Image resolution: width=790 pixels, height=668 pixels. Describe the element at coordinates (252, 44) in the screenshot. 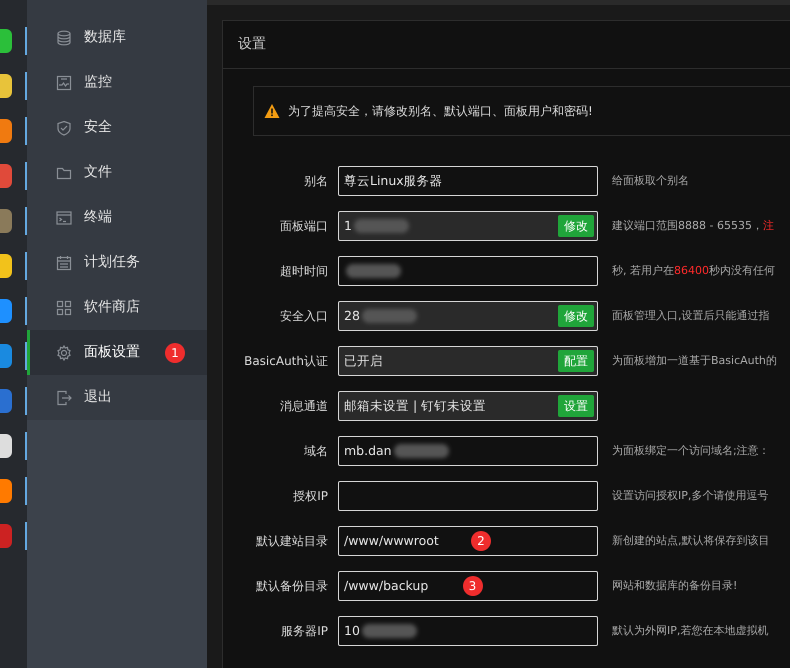

I see `panel-title: 设置` at that location.